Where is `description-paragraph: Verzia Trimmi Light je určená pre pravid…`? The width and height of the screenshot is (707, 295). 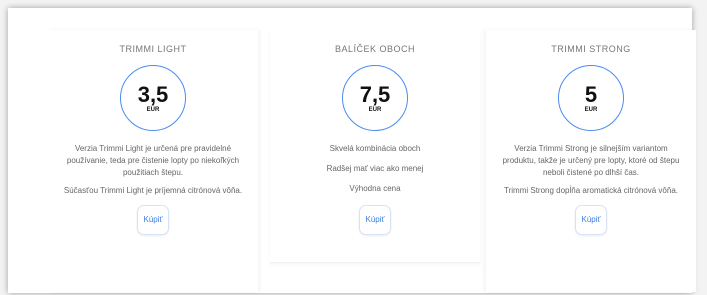 description-paragraph: Verzia Trimmi Light je určená pre pravid… is located at coordinates (153, 160).